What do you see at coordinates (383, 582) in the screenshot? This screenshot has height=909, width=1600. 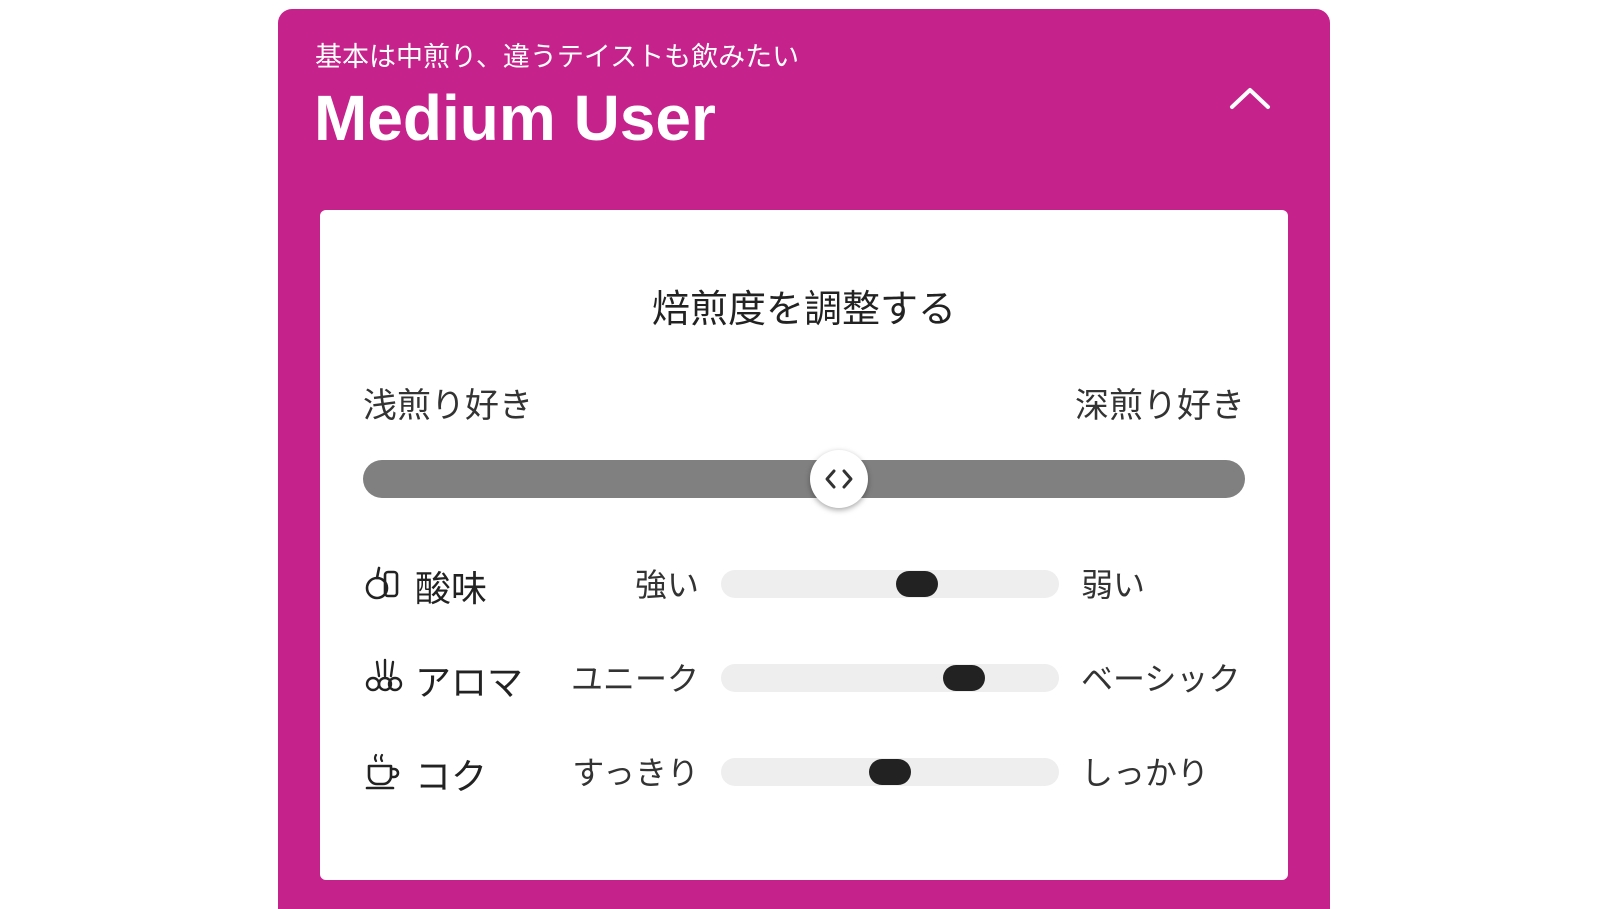 I see `lemon-icon` at bounding box center [383, 582].